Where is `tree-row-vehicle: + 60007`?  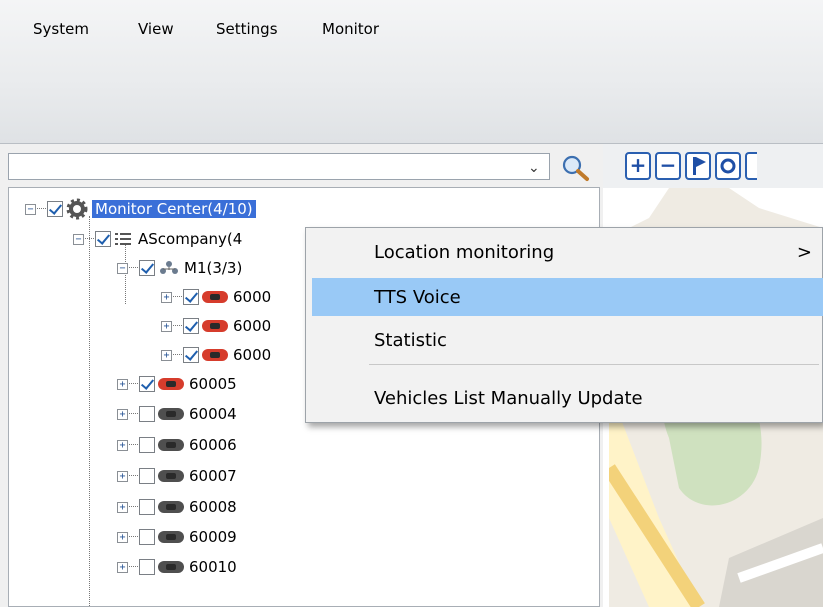 tree-row-vehicle: + 60007 is located at coordinates (177, 476).